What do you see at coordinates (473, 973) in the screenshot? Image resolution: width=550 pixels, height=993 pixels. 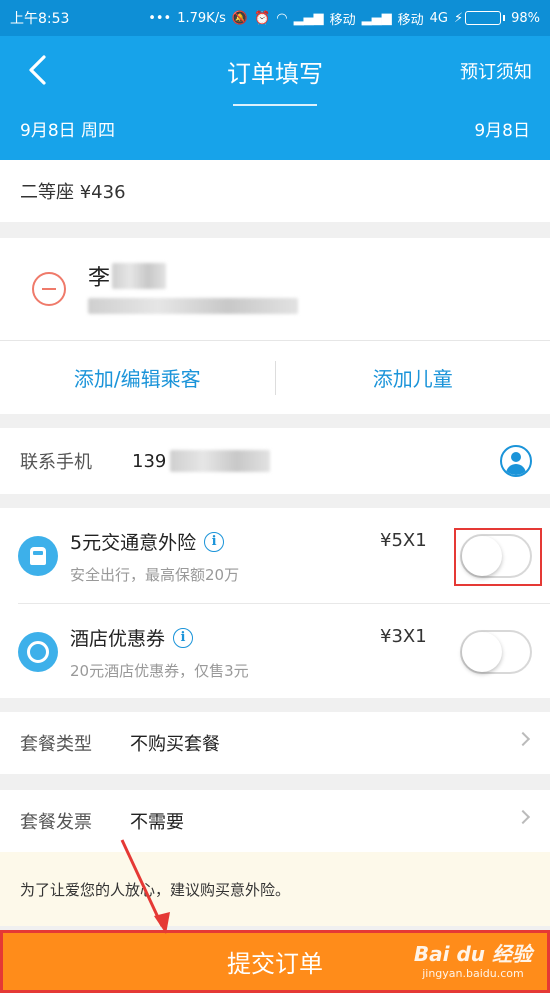 I see `watermark-sub: jingyan.baidu.com` at bounding box center [473, 973].